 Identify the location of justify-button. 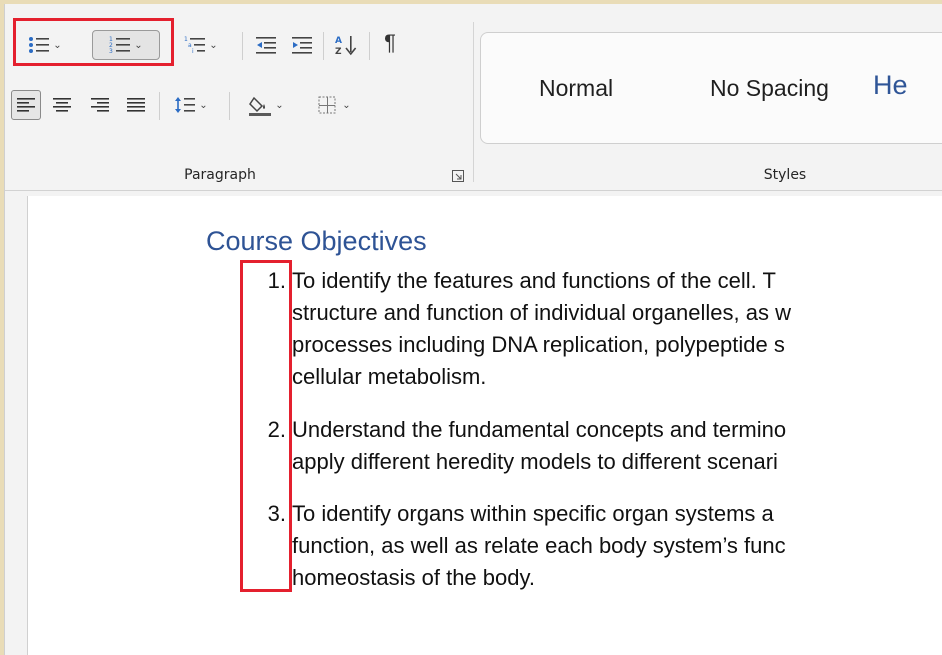
(136, 105).